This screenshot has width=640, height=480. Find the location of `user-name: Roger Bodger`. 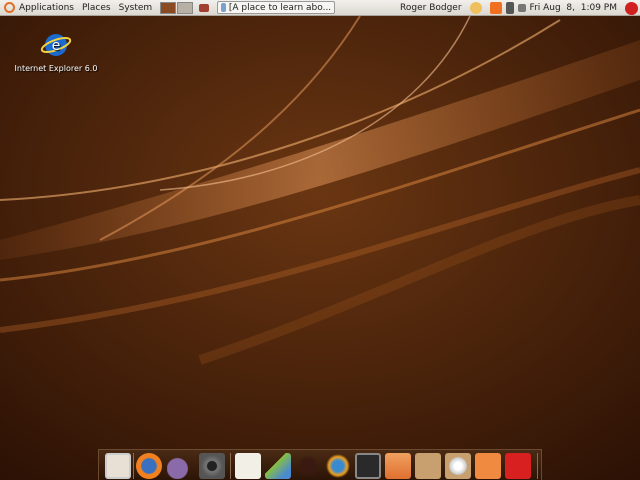

user-name: Roger Bodger is located at coordinates (431, 8).